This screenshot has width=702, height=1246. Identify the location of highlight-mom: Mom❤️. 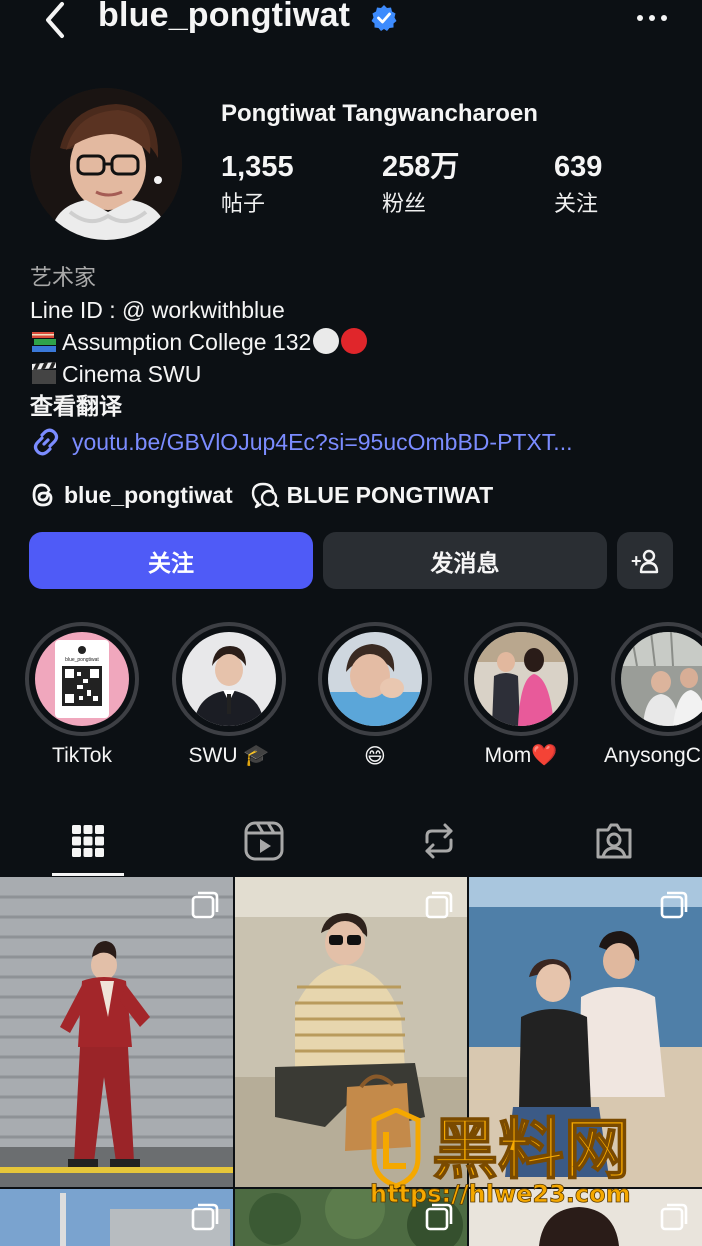
(521, 695).